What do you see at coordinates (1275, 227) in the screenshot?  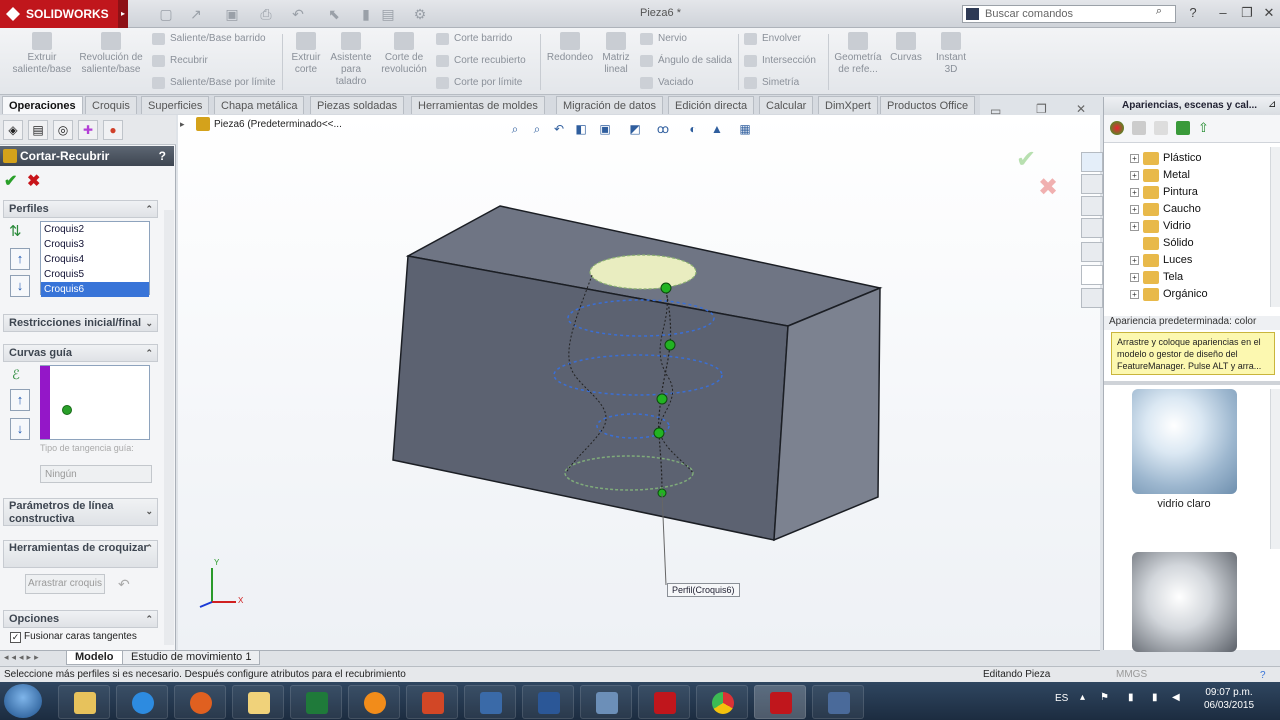 I see `tree-scrollbar` at bounding box center [1275, 227].